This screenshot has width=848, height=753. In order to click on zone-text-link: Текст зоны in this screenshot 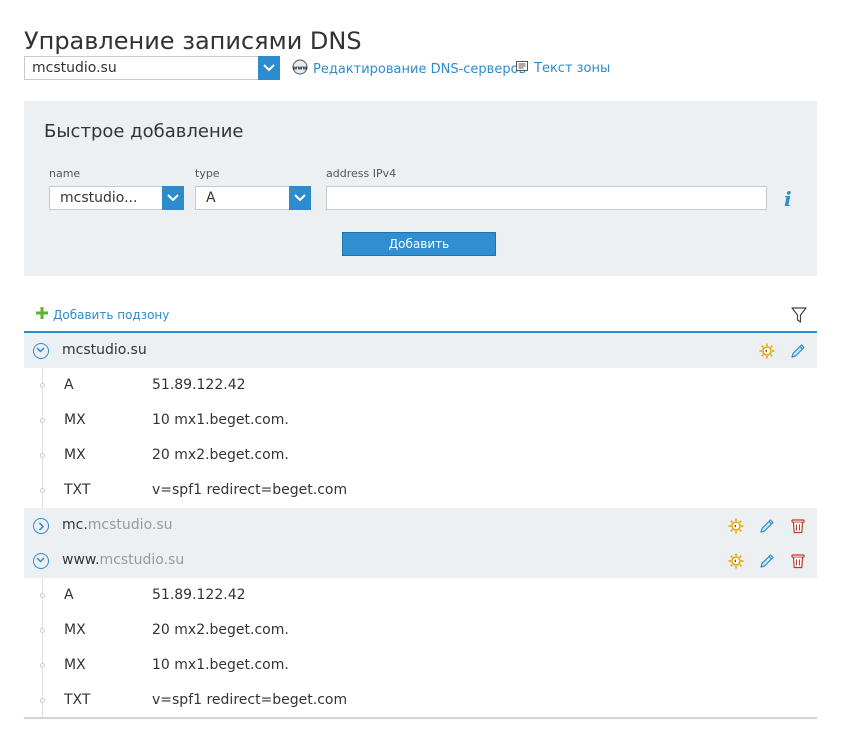, I will do `click(562, 68)`.